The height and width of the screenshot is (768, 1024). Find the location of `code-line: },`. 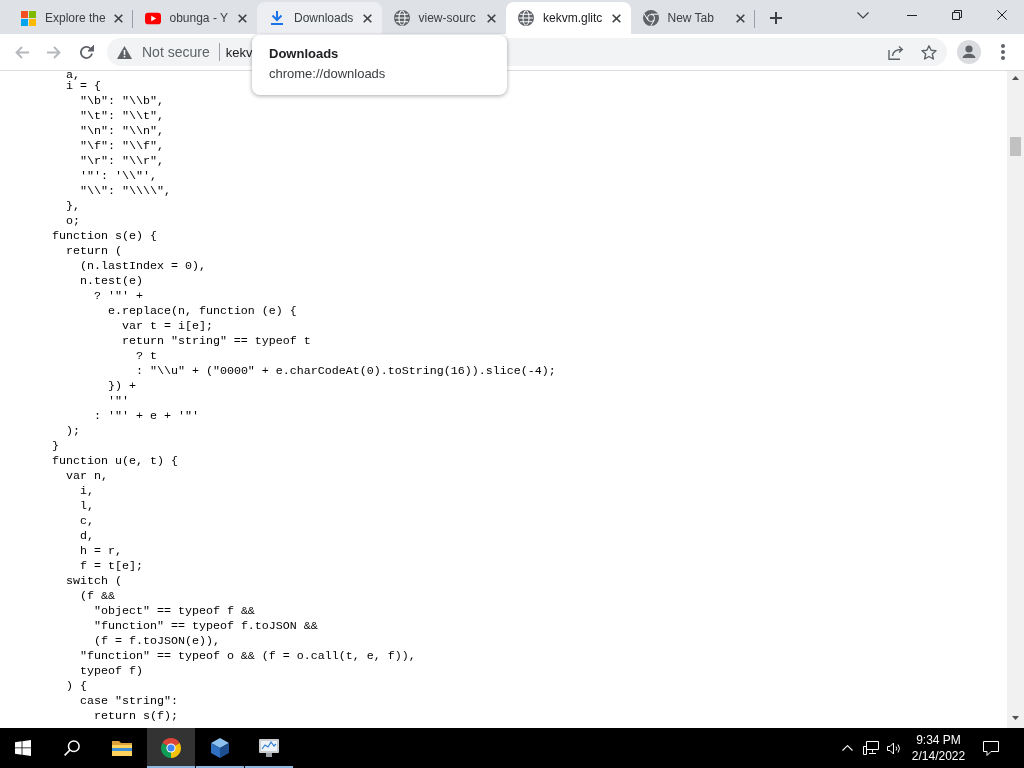

code-line: }, is located at coordinates (73, 206).